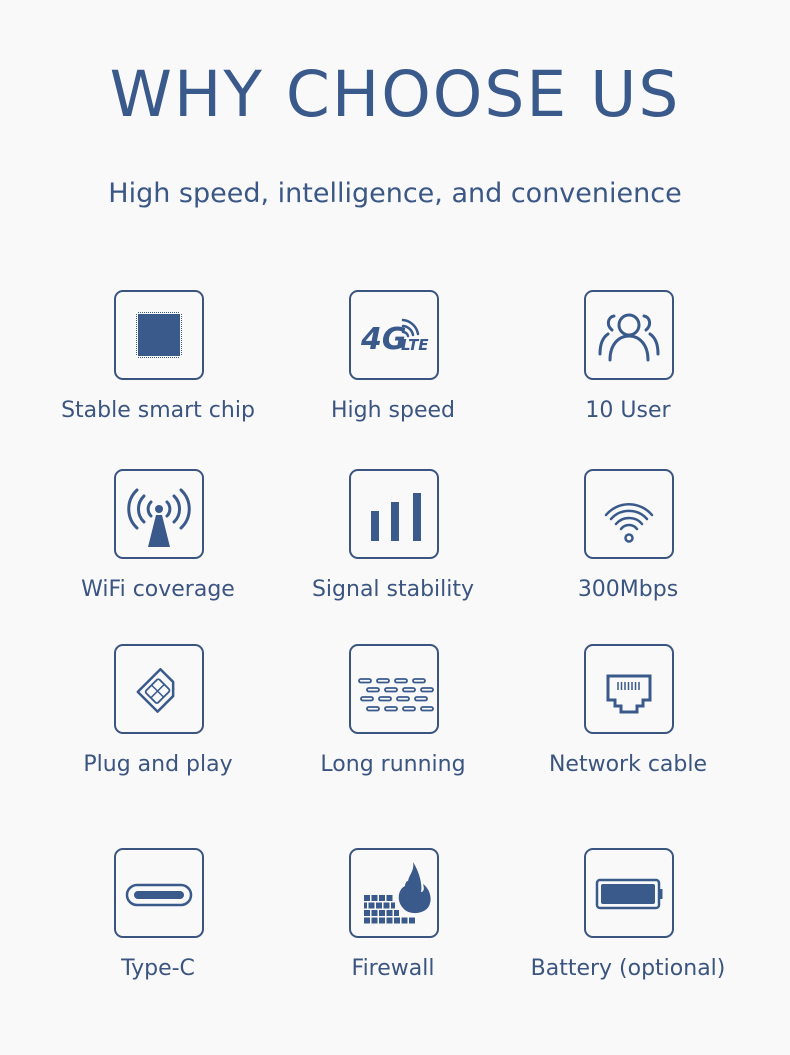 The height and width of the screenshot is (1055, 790). Describe the element at coordinates (396, 517) in the screenshot. I see `signal-bars-icon` at that location.